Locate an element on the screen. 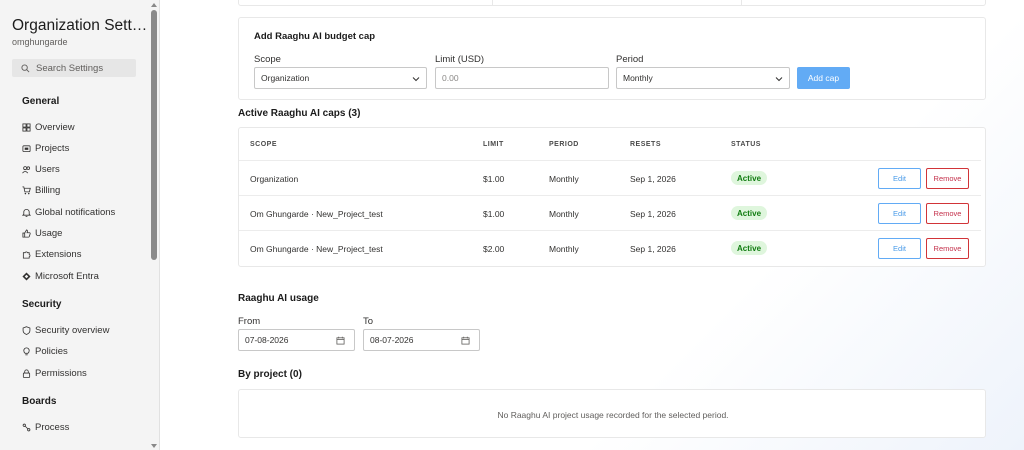 Image resolution: width=1024 pixels, height=450 pixels. search-placeholder: Search Settings is located at coordinates (70, 68).